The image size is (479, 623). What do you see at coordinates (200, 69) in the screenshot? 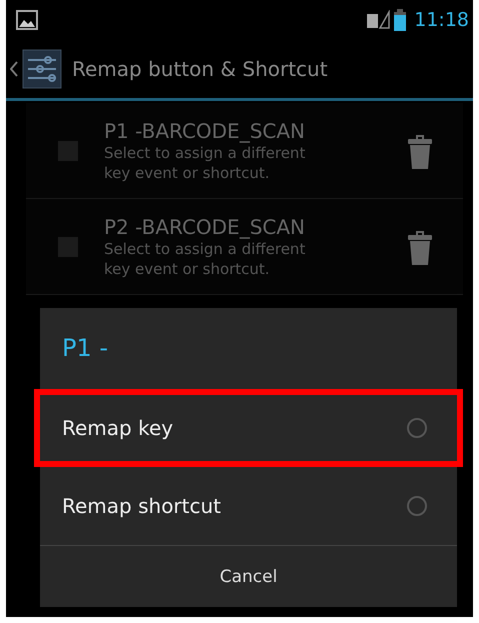
I see `screen-title: Remap button & Shortcut` at bounding box center [200, 69].